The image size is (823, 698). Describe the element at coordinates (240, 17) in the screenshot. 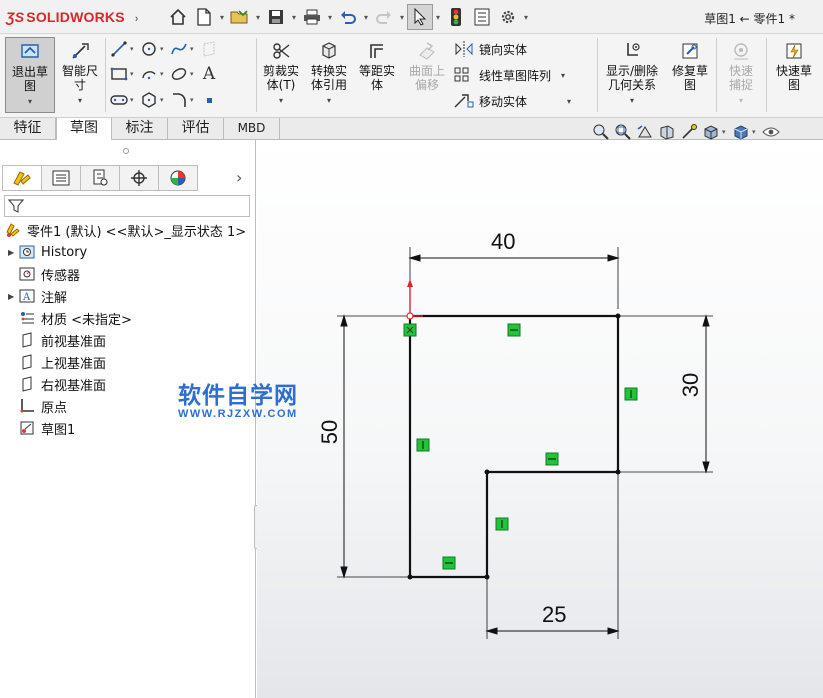

I see `open-folder-icon` at that location.